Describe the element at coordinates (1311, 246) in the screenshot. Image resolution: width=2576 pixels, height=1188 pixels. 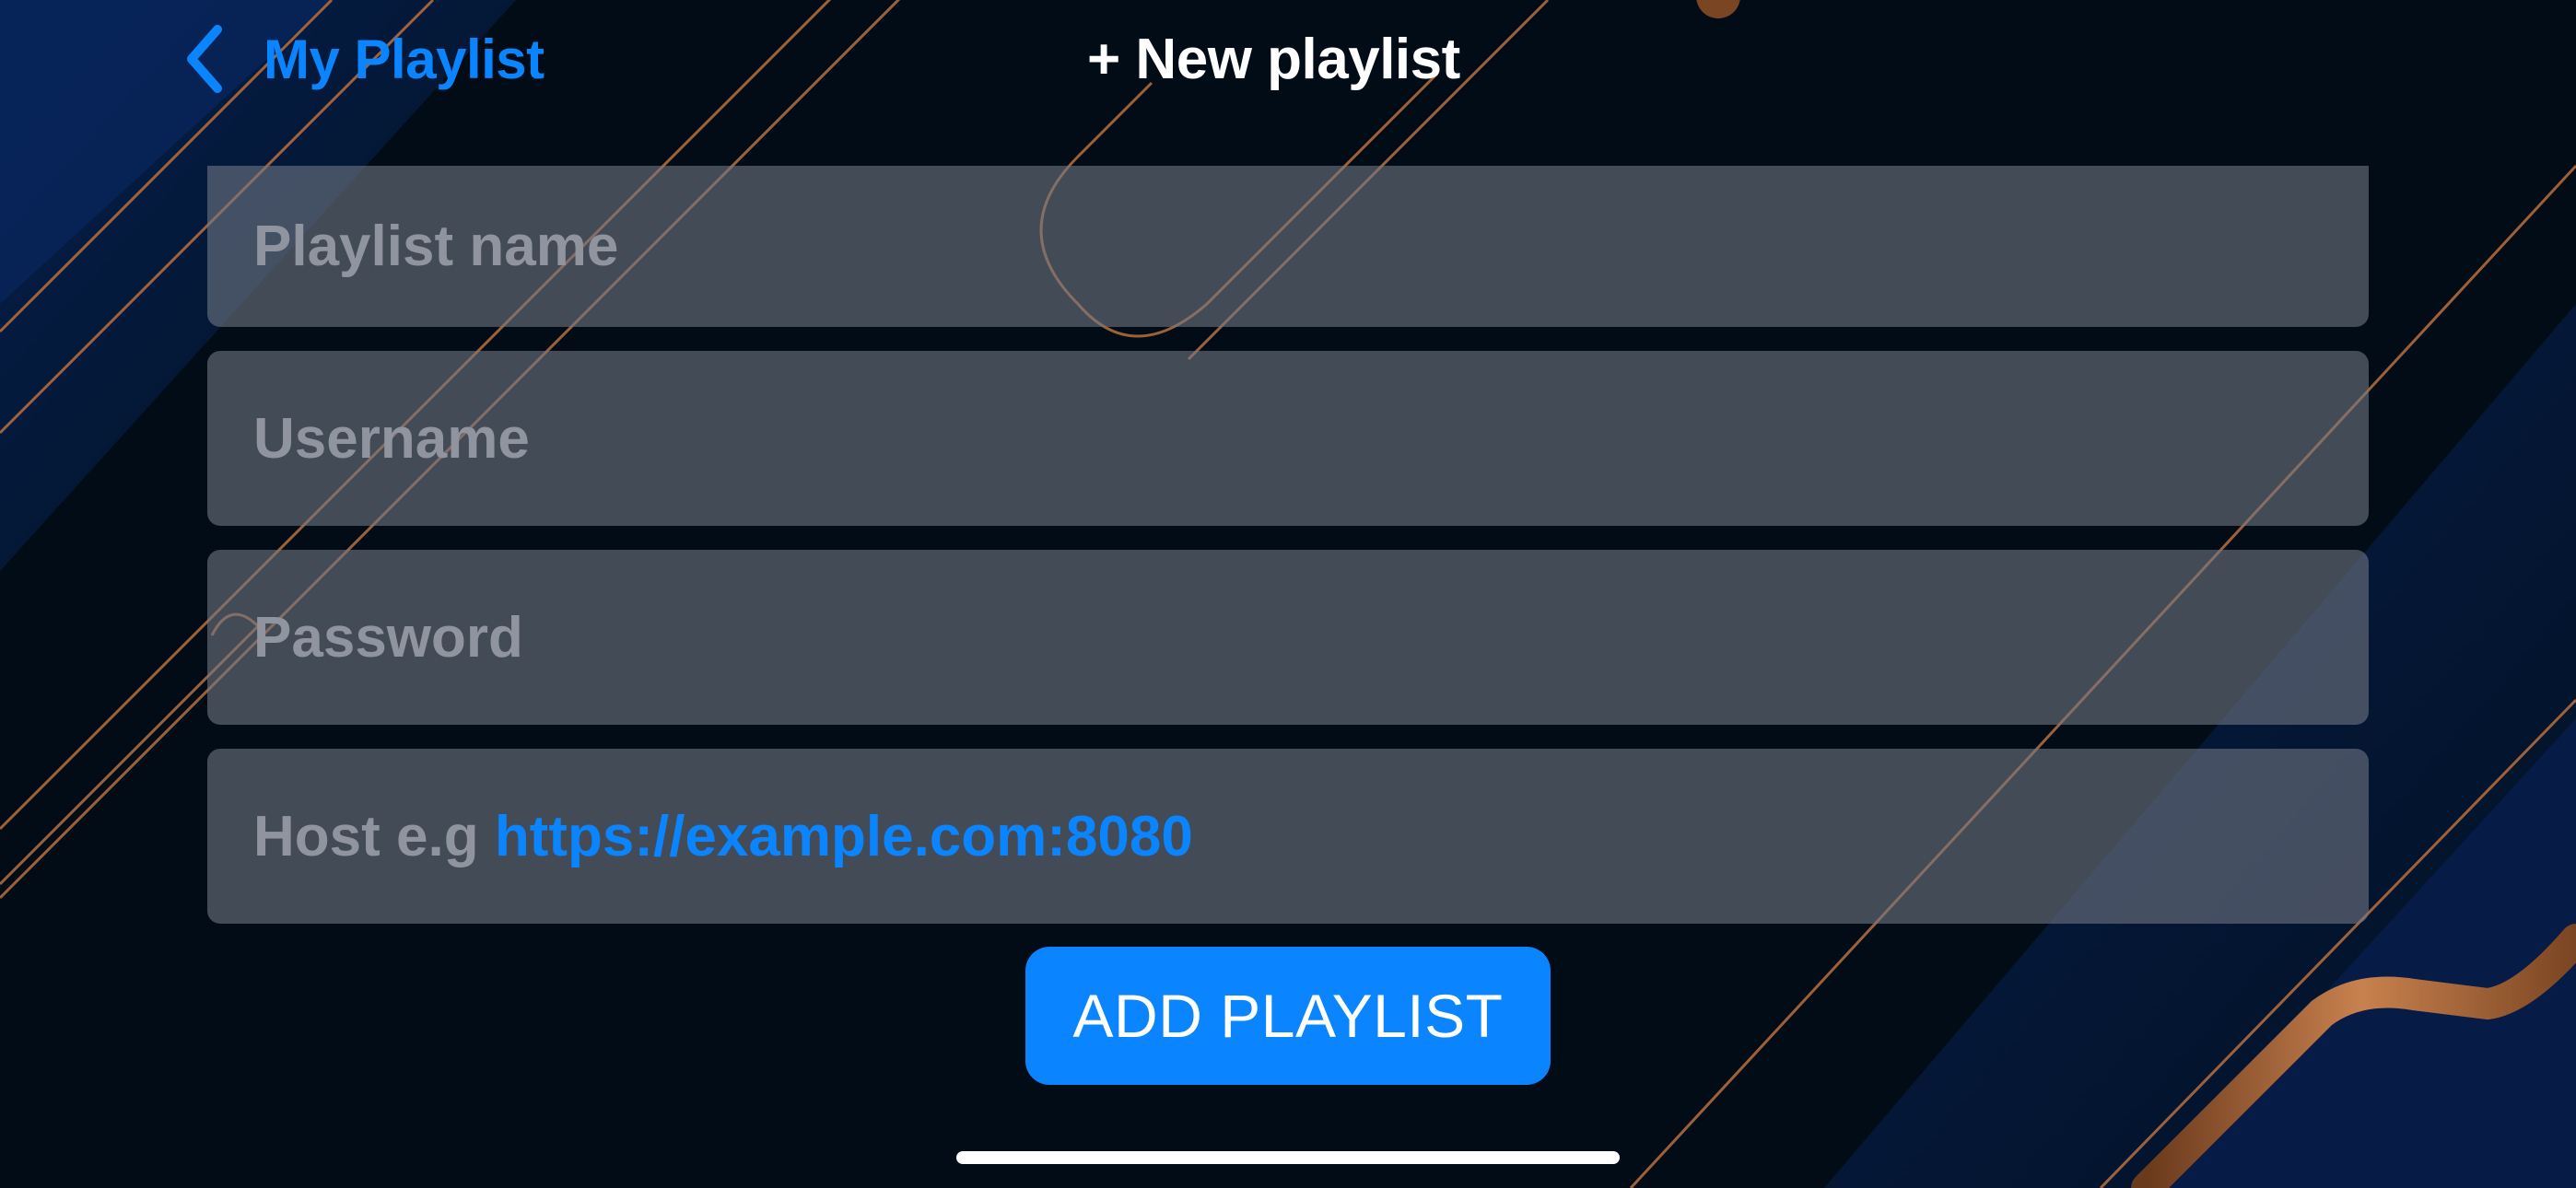
I see `playlist-name-input` at that location.